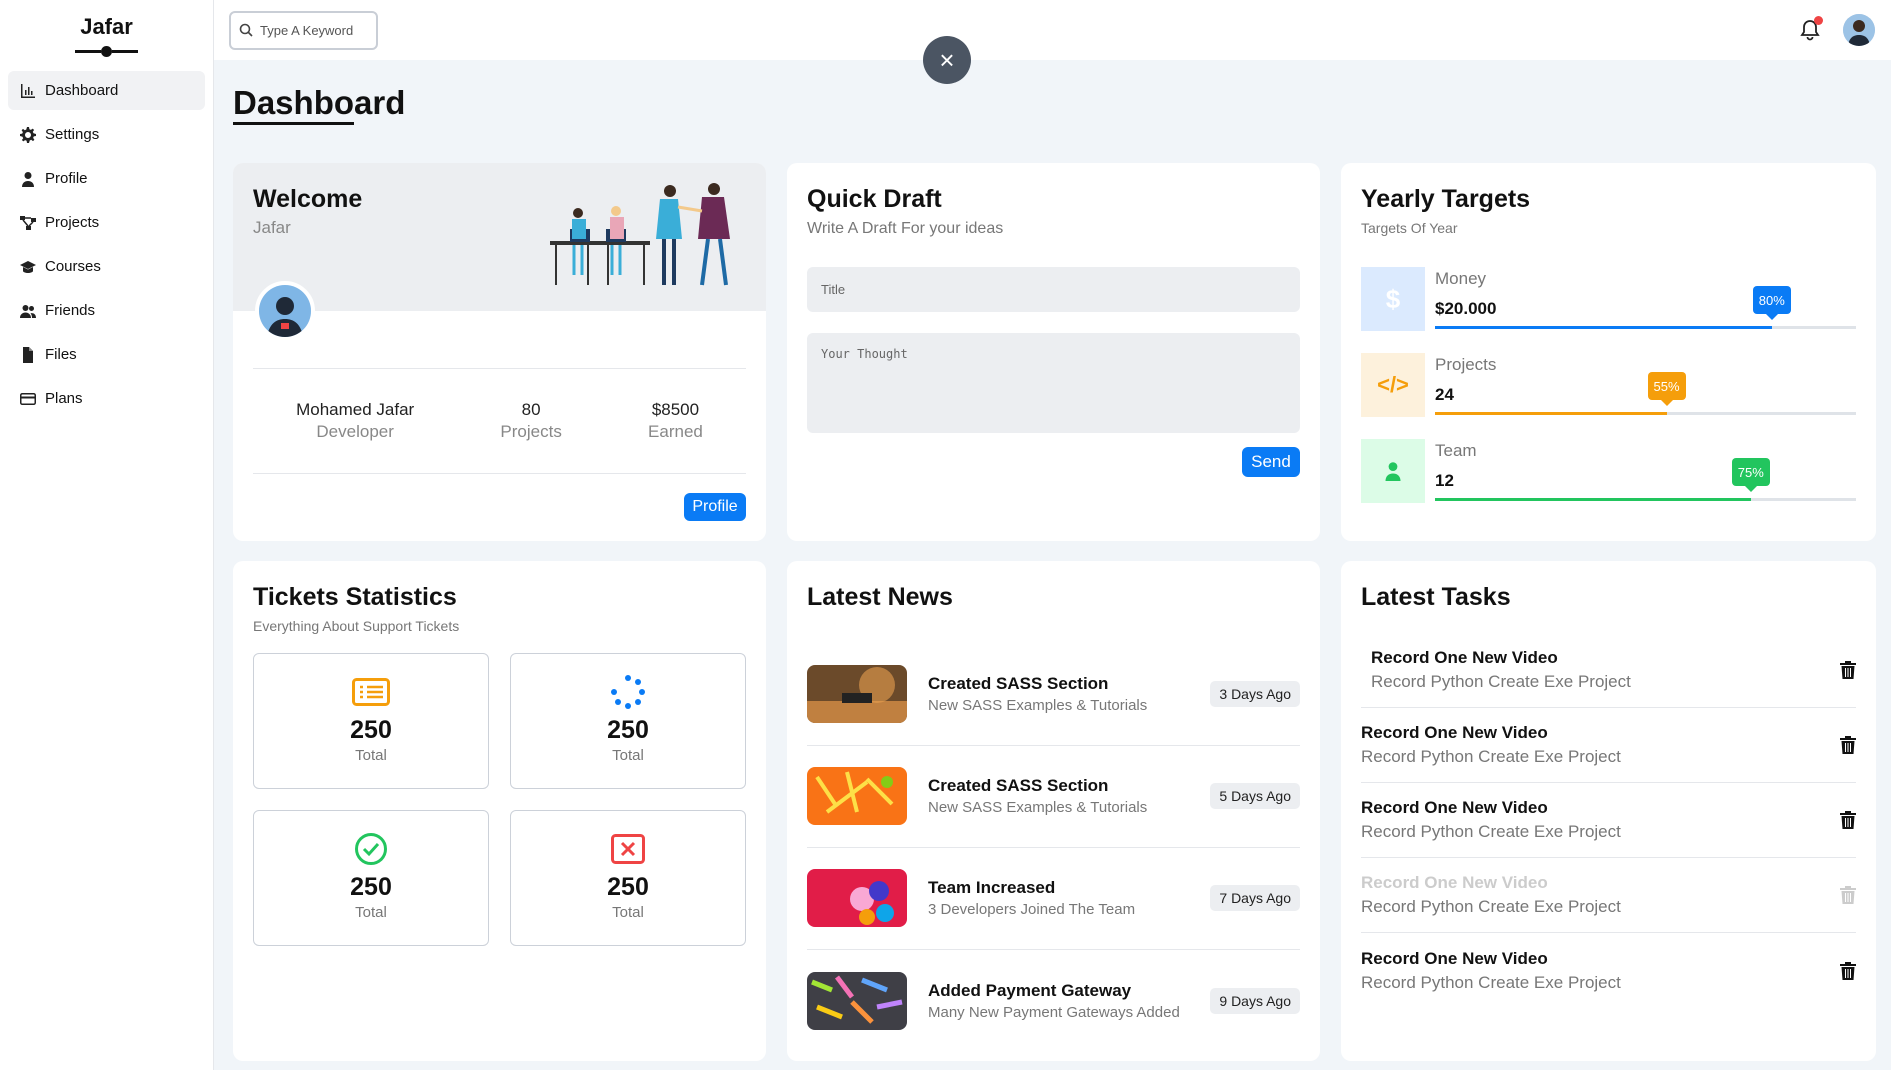 This screenshot has height=1070, width=1891. Describe the element at coordinates (1393, 471) in the screenshot. I see `user-icon` at that location.